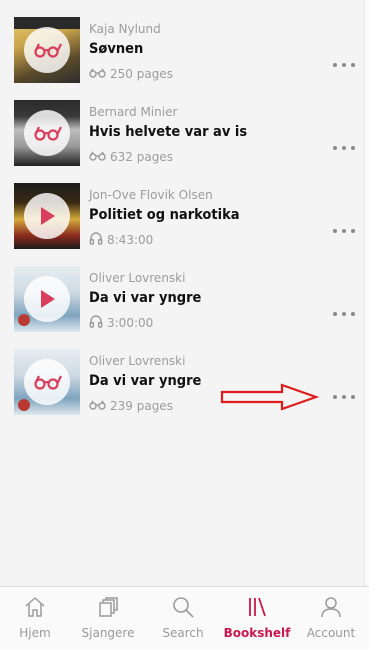 Image resolution: width=369 pixels, height=649 pixels. I want to click on tab-sjangere: Sjangere, so click(108, 618).